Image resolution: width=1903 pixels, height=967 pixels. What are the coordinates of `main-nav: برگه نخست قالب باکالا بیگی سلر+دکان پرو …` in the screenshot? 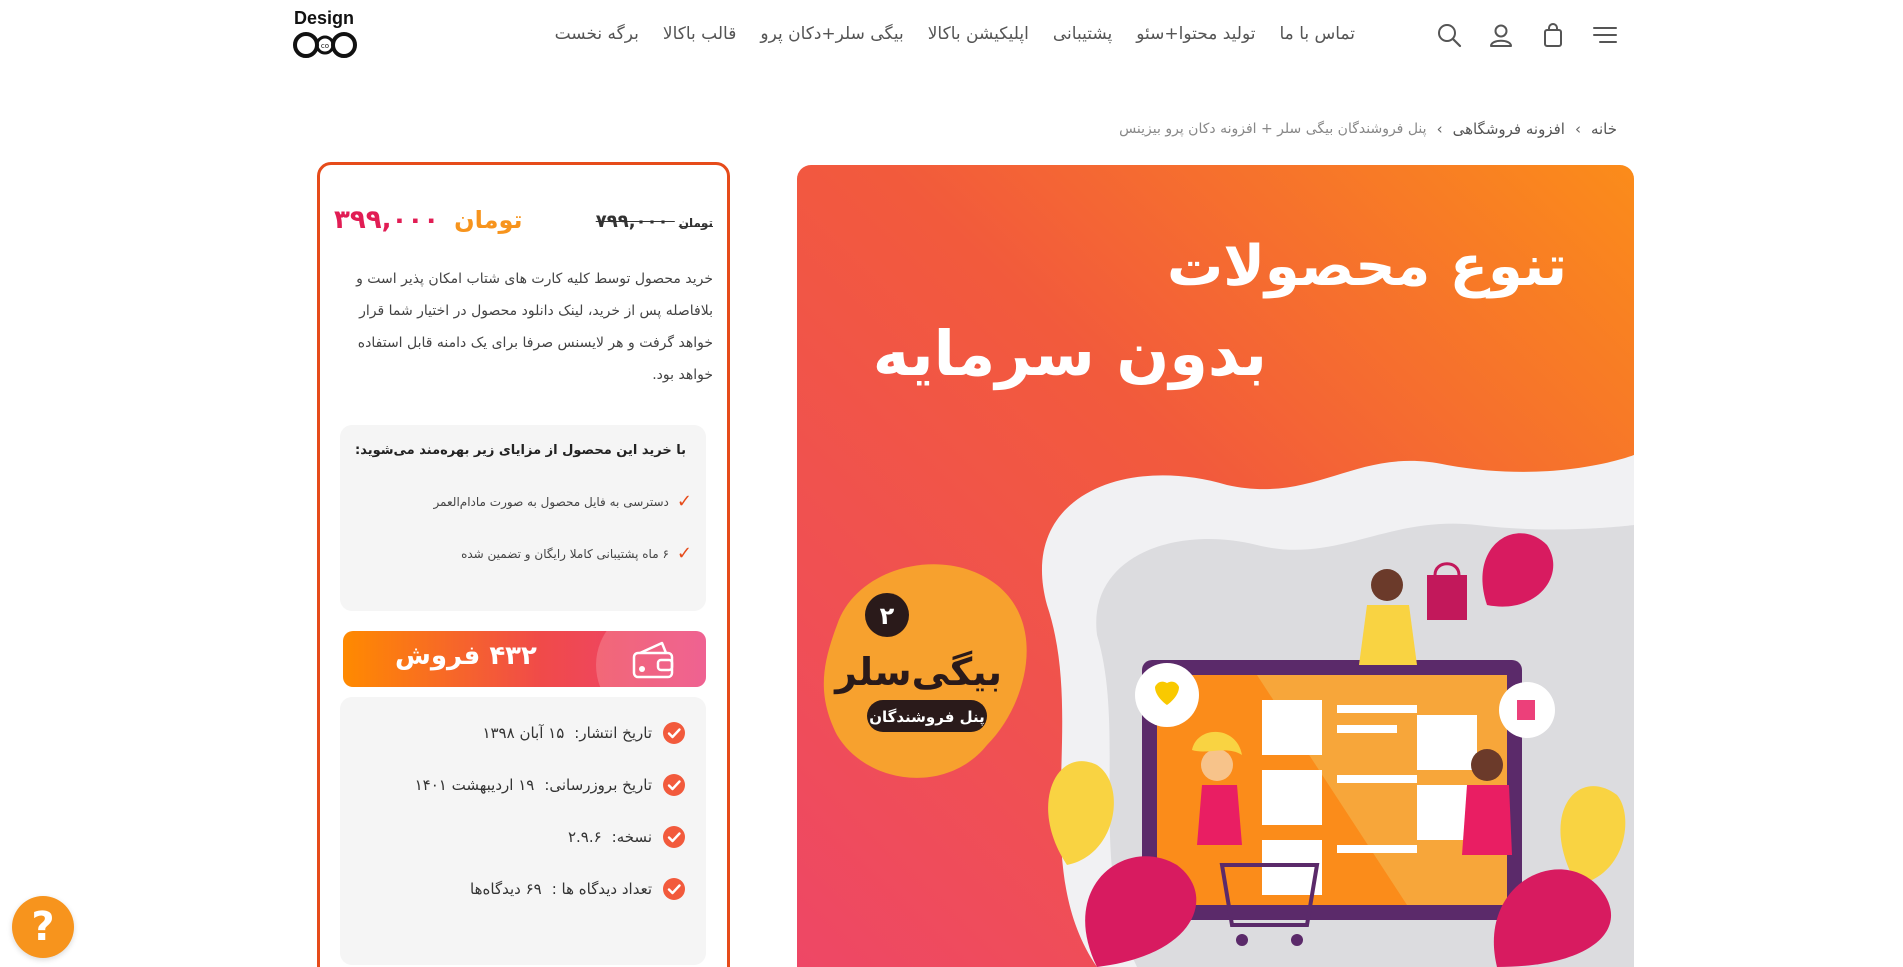 It's located at (955, 34).